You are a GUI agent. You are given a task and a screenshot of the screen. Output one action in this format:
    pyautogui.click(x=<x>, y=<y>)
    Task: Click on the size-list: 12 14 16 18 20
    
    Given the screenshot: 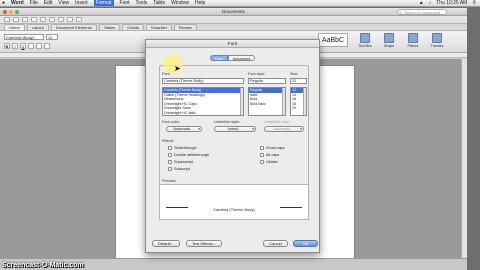 What is the action you would take?
    pyautogui.click(x=298, y=101)
    